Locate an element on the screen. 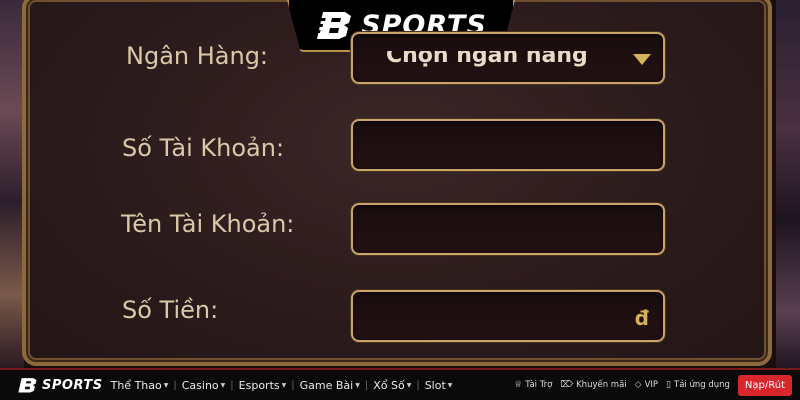 The height and width of the screenshot is (400, 800). util-sponsor: ♕ Tài Trợ is located at coordinates (533, 385).